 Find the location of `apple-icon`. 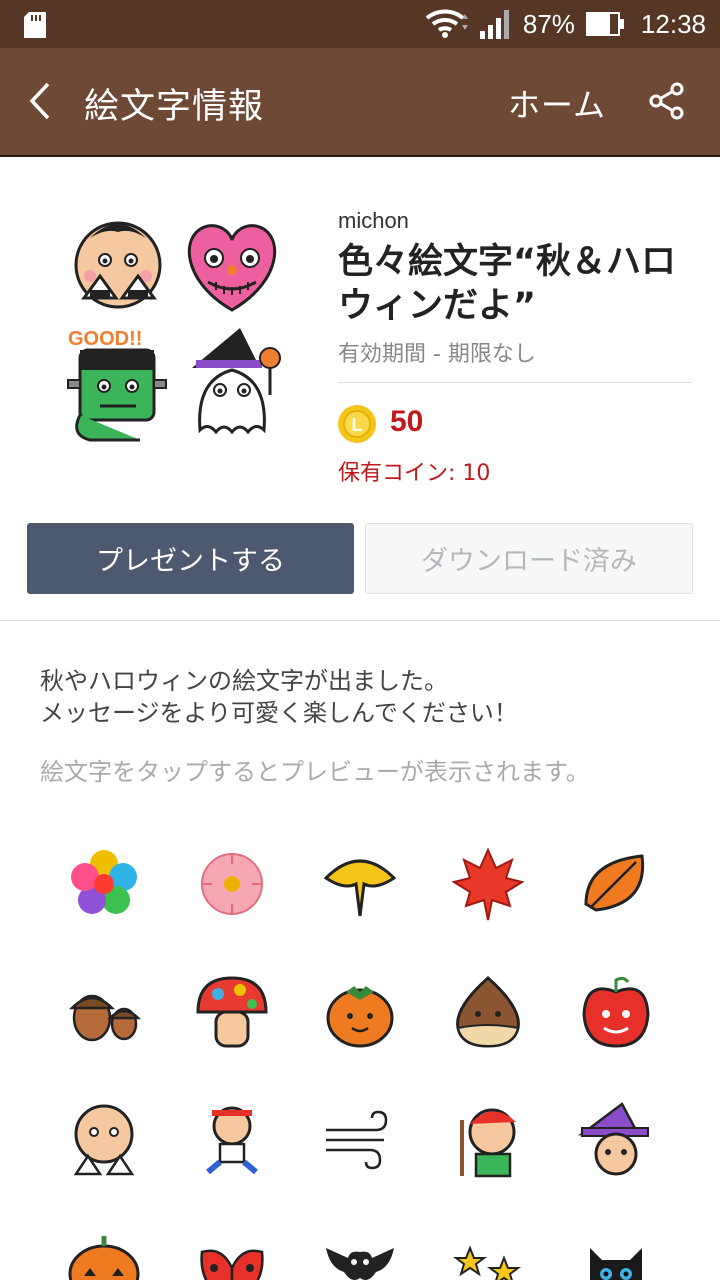

apple-icon is located at coordinates (616, 1012).